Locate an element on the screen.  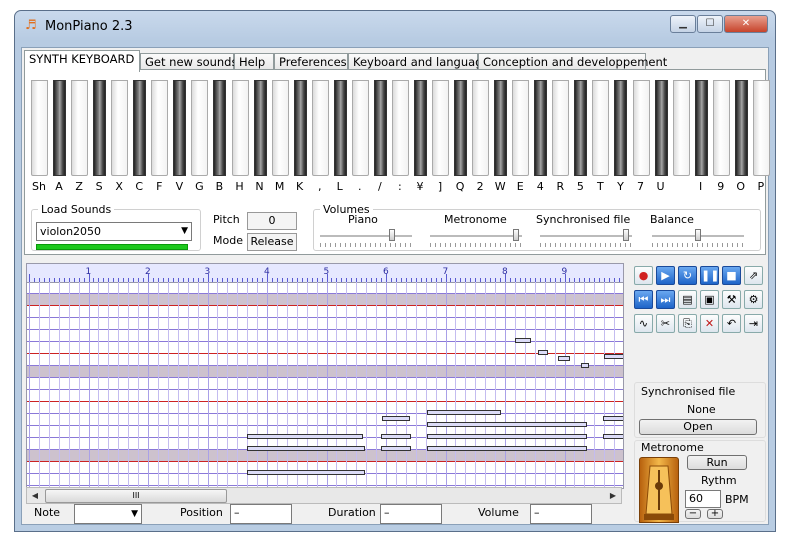
metronome-run-button: Run is located at coordinates (717, 462).